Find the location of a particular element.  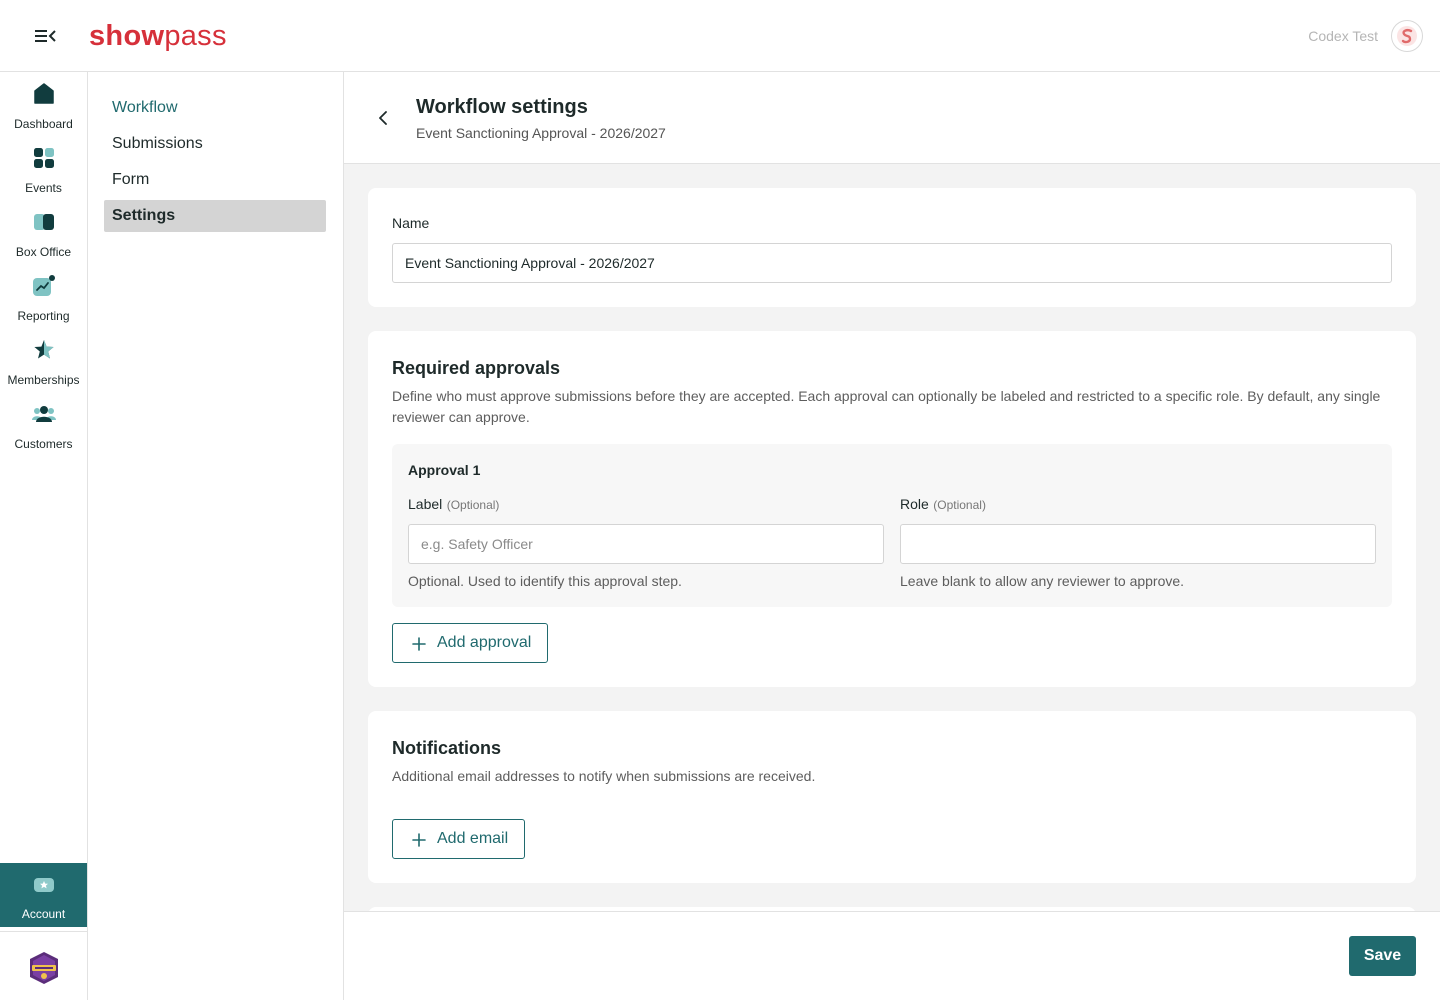

page-title: Workflow settings is located at coordinates (502, 107).